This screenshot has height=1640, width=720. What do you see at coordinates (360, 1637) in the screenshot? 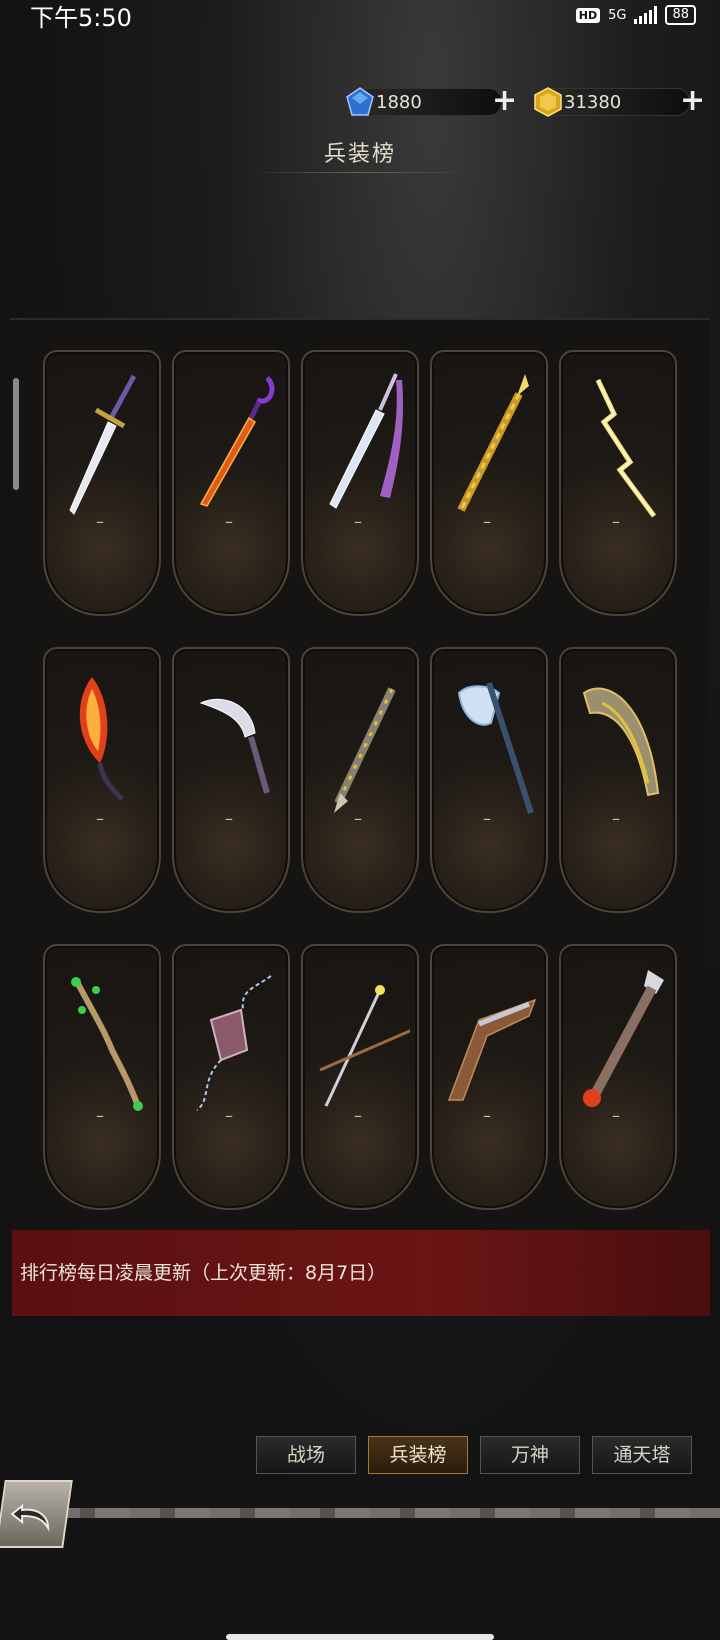
I see `home-indicator` at bounding box center [360, 1637].